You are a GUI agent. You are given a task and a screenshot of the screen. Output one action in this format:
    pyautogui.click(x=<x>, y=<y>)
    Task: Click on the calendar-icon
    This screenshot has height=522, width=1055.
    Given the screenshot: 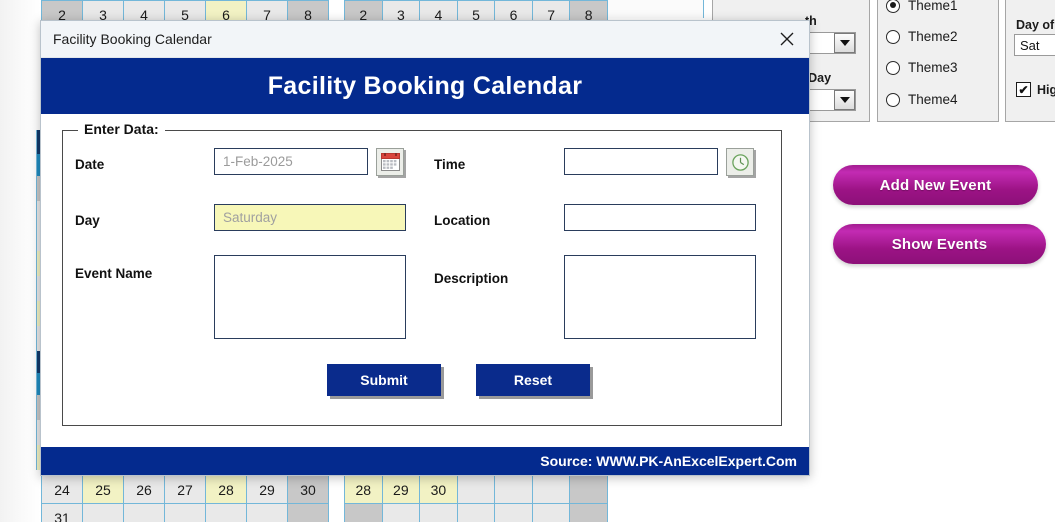 What is the action you would take?
    pyautogui.click(x=390, y=162)
    